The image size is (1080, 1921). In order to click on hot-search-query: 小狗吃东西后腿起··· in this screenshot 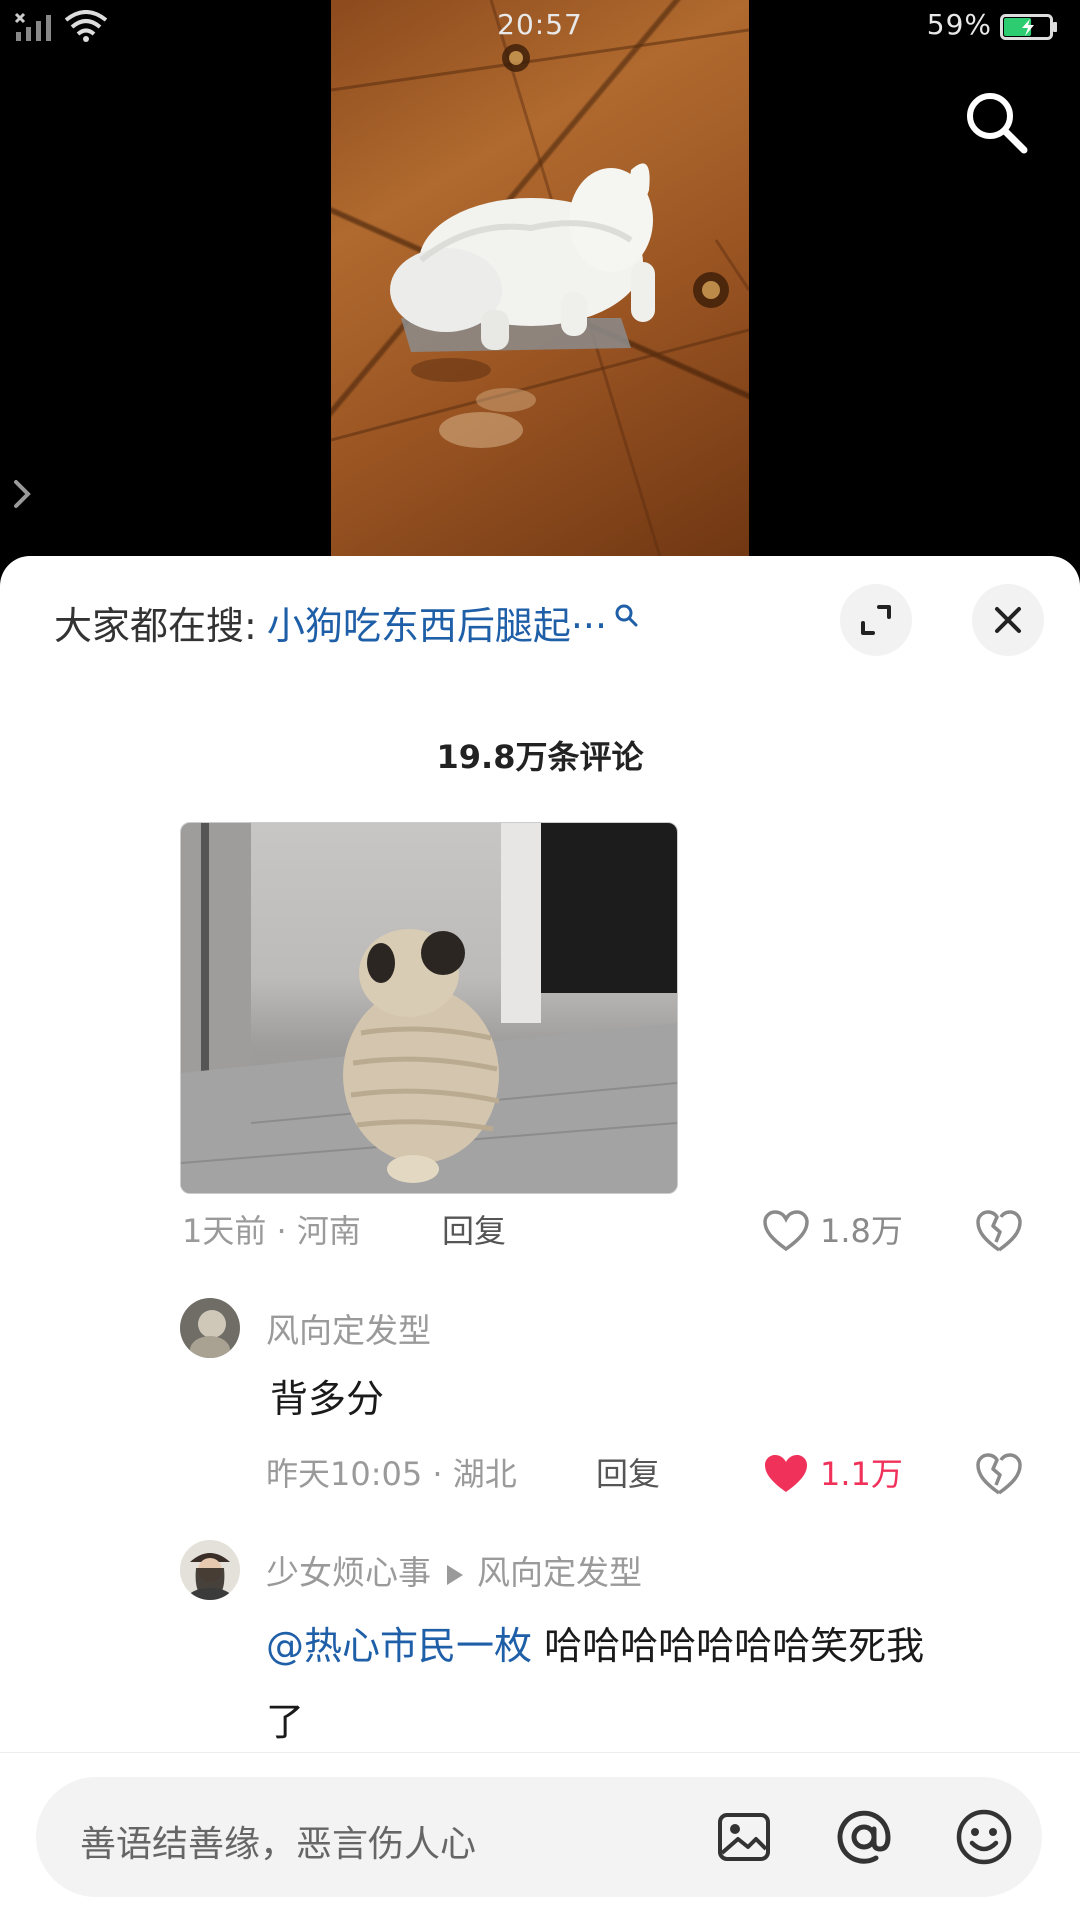, I will do `click(437, 622)`.